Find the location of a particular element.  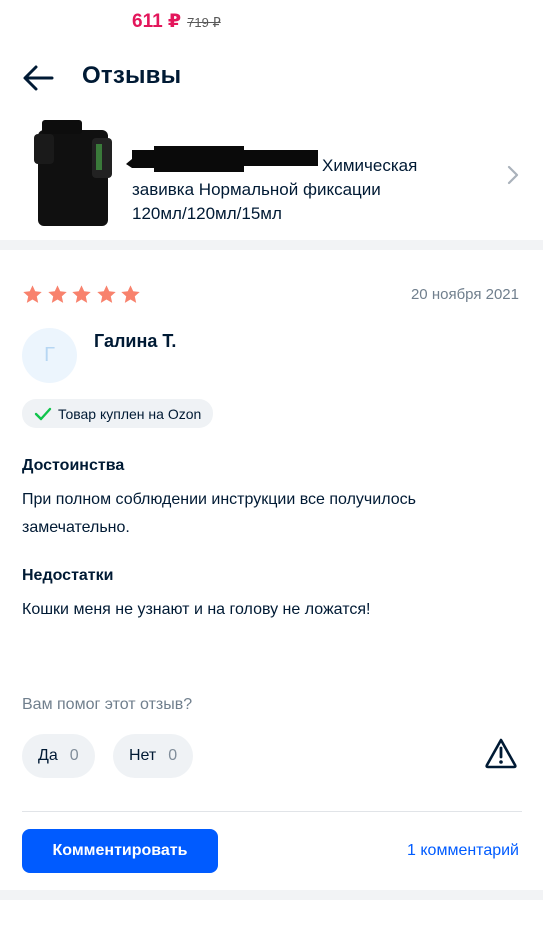

vote-yes-count: 0 is located at coordinates (74, 755).